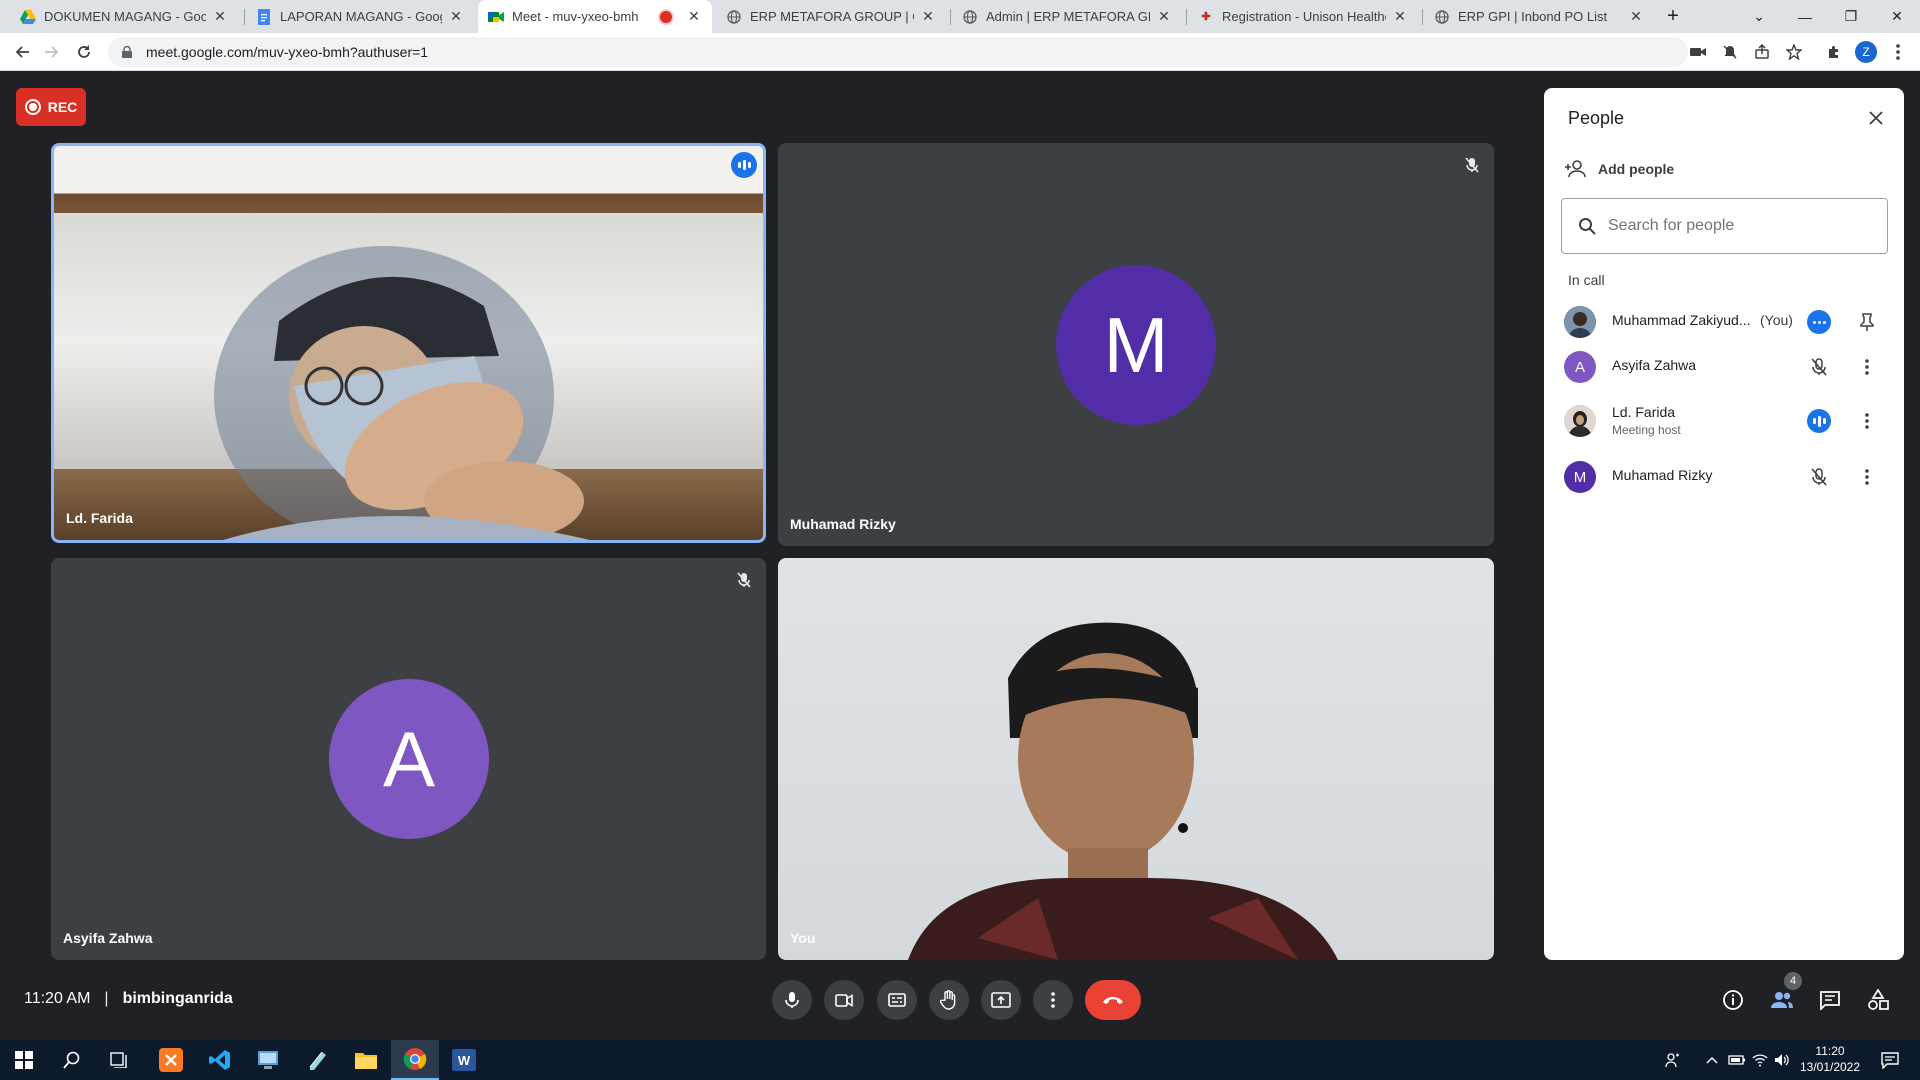  What do you see at coordinates (792, 1000) in the screenshot?
I see `microphone-button` at bounding box center [792, 1000].